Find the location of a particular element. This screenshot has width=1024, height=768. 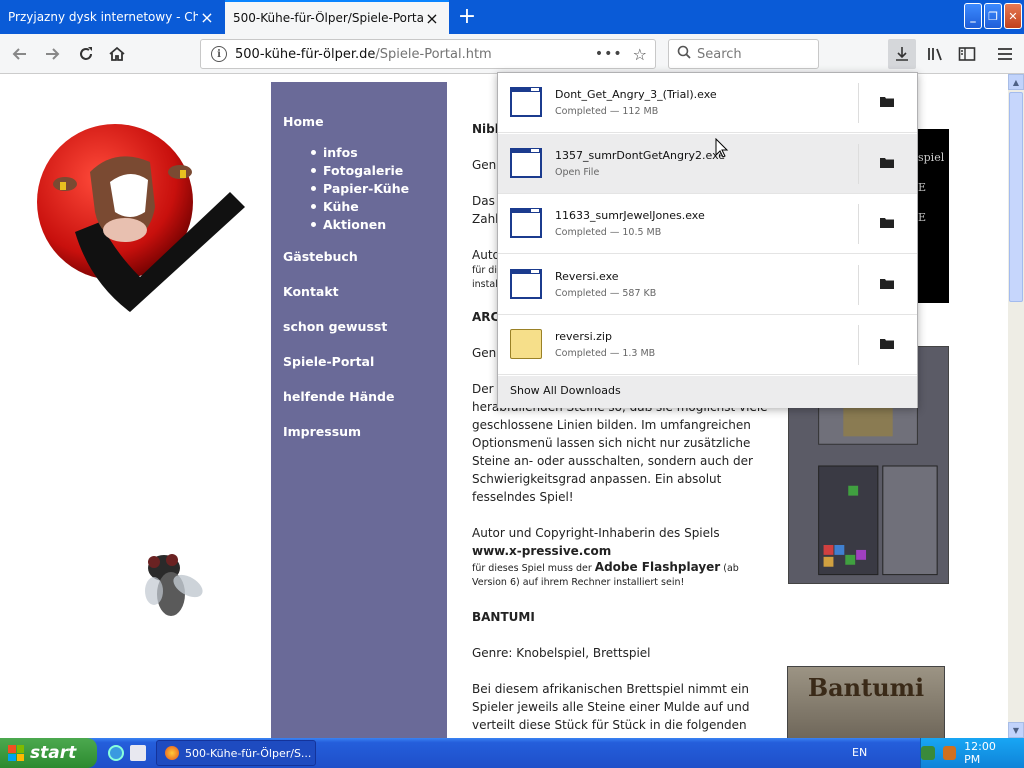

nav-gaestebuch: Gästebuch is located at coordinates (365, 256).